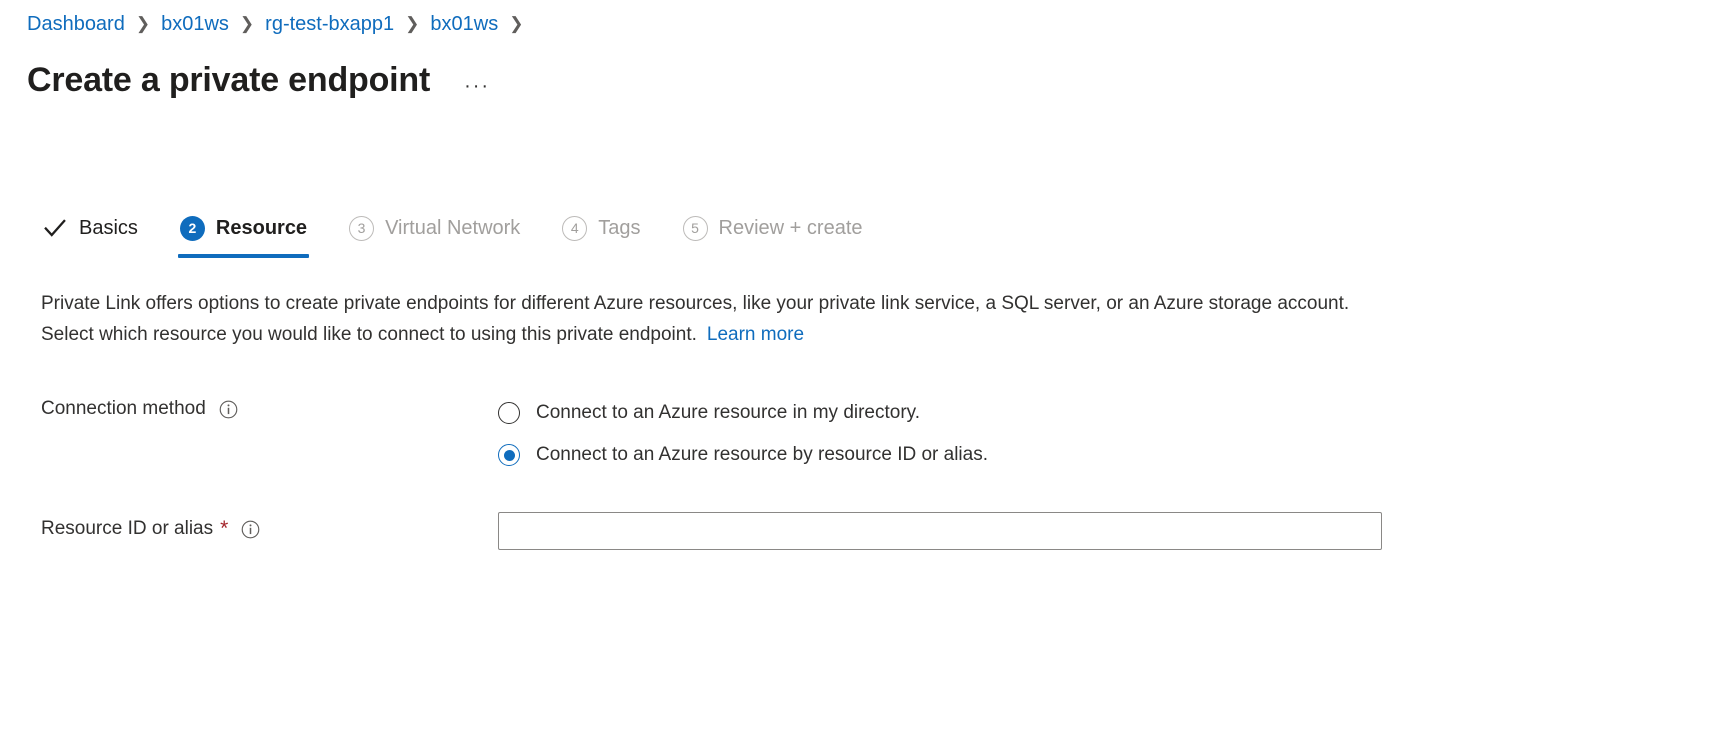  Describe the element at coordinates (940, 531) in the screenshot. I see `resource-id-input` at that location.